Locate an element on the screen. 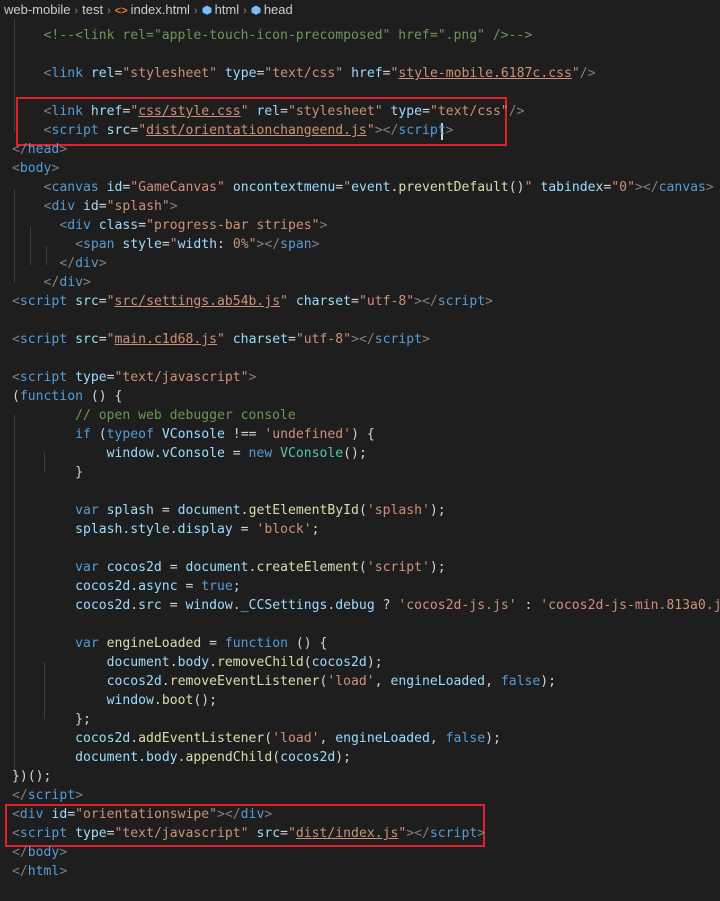  code-token: "text/javascript" is located at coordinates (181, 833).